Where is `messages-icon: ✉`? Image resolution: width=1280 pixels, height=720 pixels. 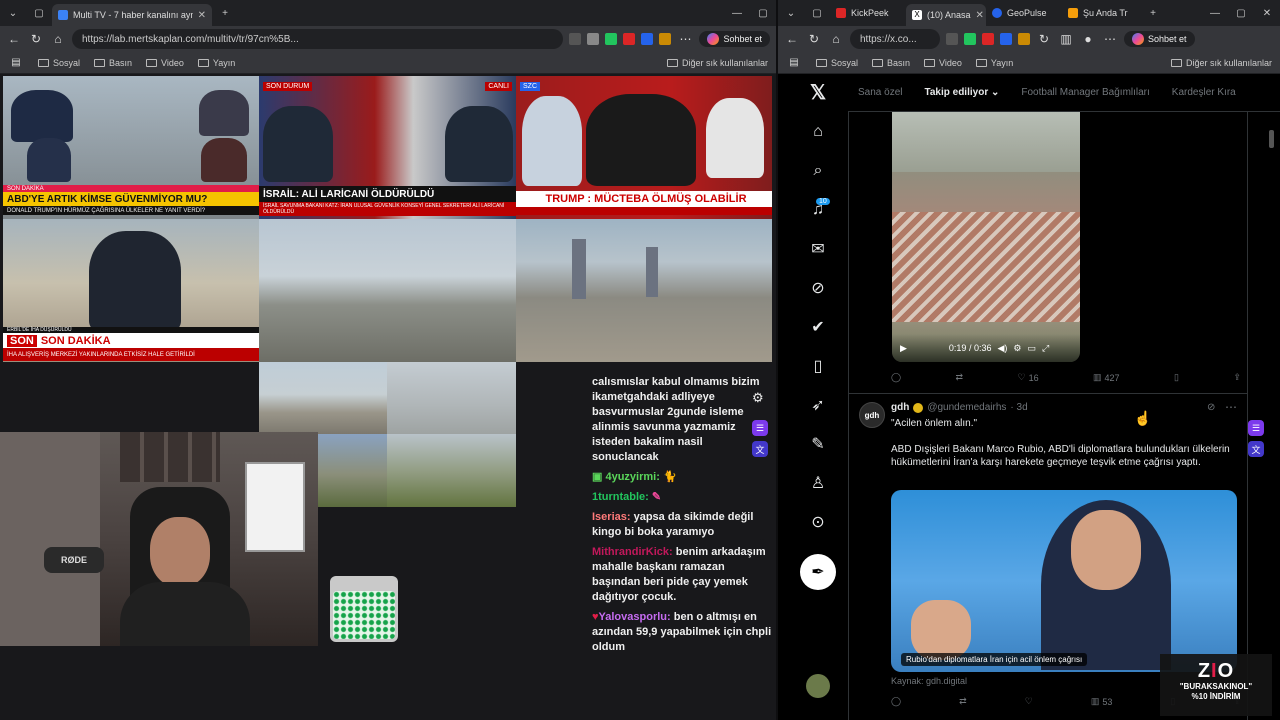
messages-icon: ✉ is located at coordinates (818, 249).